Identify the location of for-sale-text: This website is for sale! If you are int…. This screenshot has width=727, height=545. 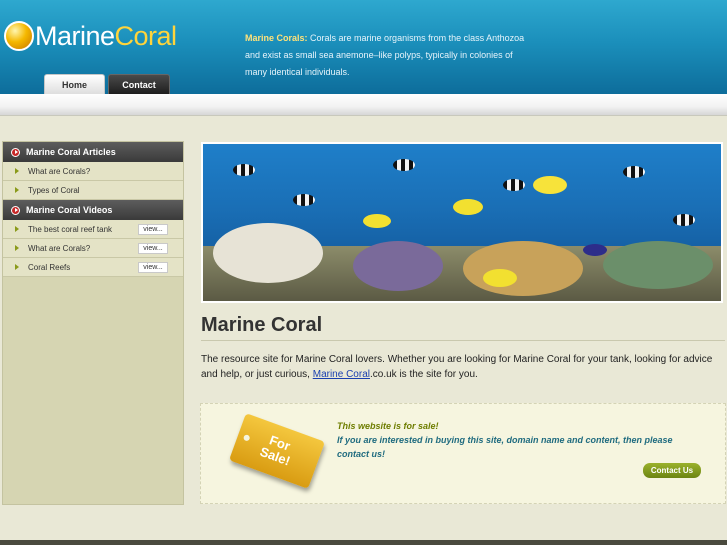
(517, 440).